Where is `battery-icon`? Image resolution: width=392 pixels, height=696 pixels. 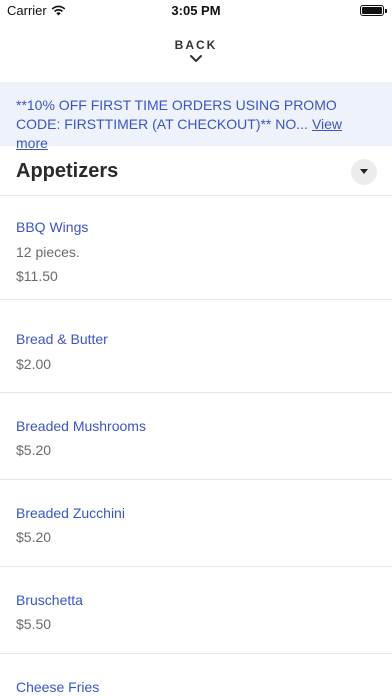
battery-icon is located at coordinates (373, 10).